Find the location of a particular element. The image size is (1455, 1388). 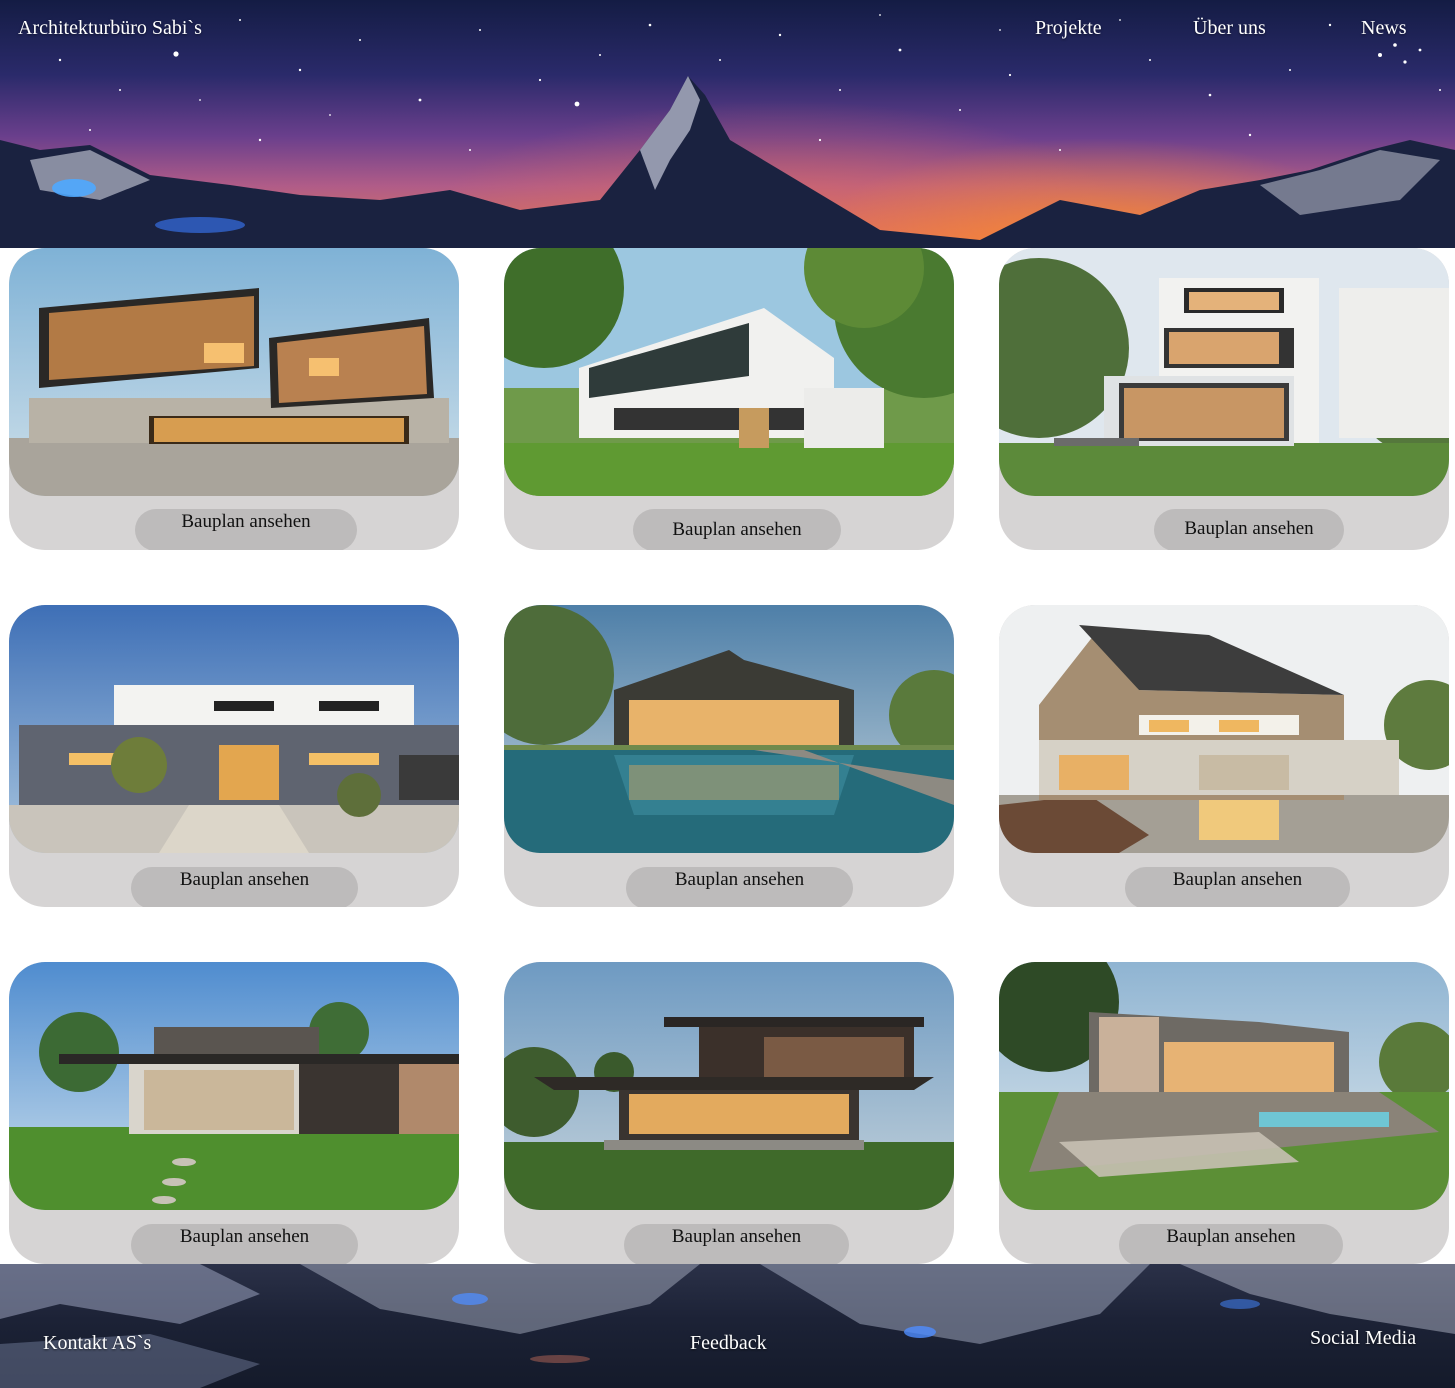

nav-news: News is located at coordinates (1384, 28).